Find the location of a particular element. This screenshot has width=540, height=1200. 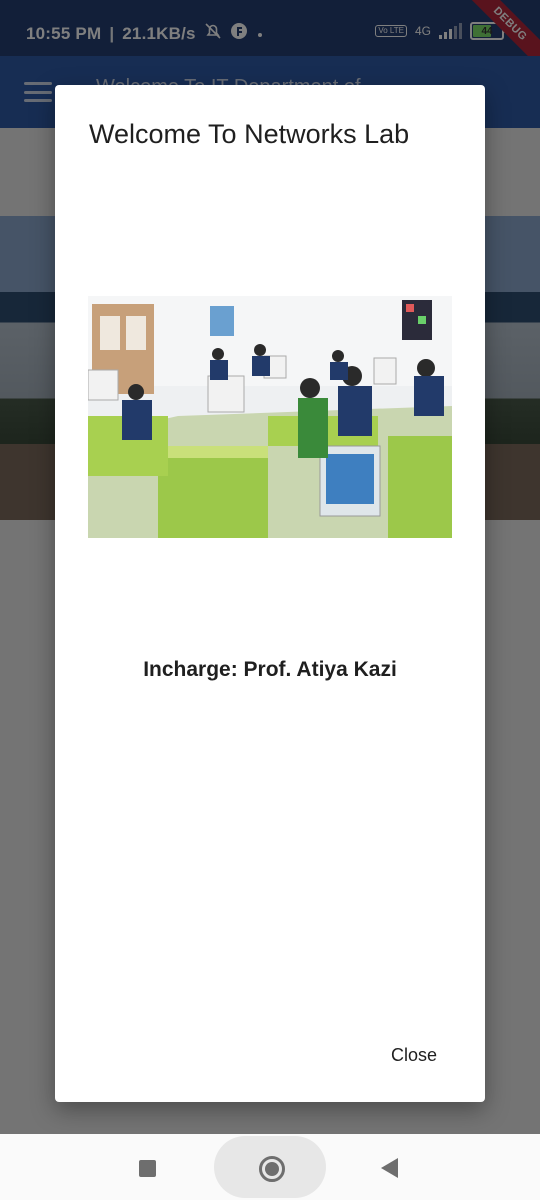

navigation-bar is located at coordinates (270, 1167).